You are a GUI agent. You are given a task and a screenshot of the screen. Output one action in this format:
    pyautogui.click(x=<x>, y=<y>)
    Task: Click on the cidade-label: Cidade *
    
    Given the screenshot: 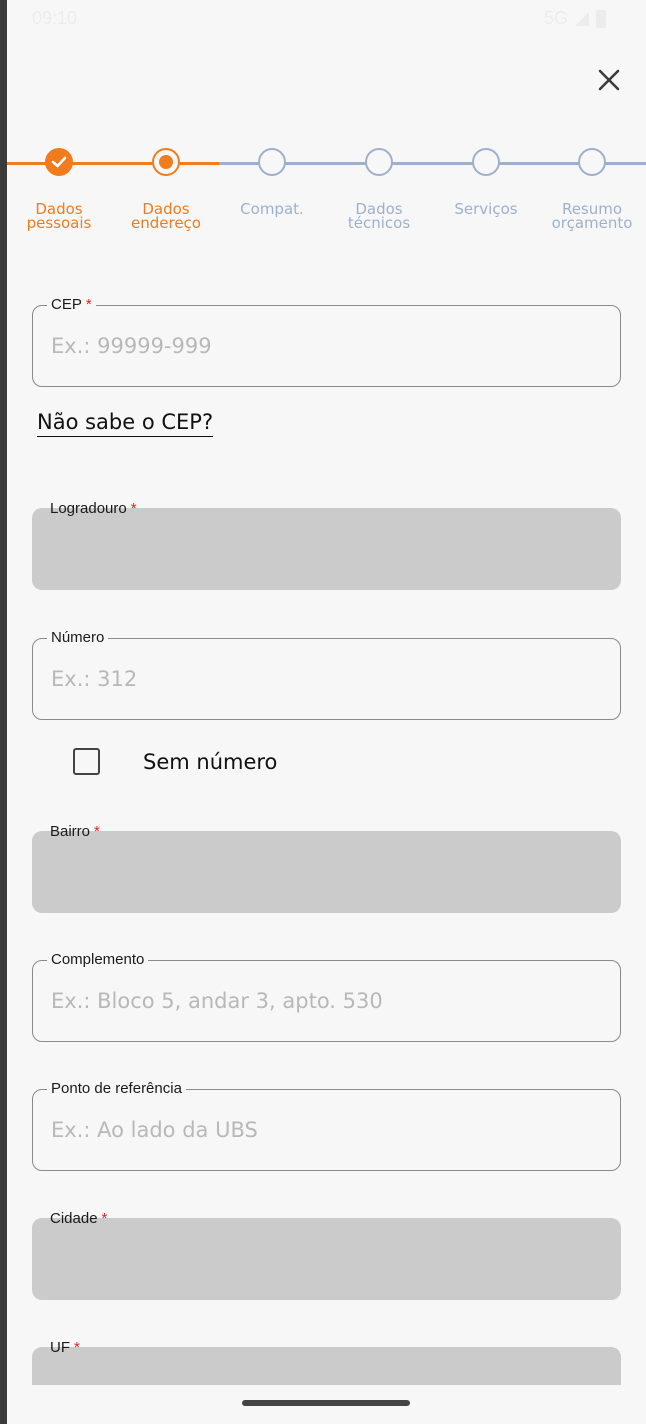 What is the action you would take?
    pyautogui.click(x=79, y=1218)
    